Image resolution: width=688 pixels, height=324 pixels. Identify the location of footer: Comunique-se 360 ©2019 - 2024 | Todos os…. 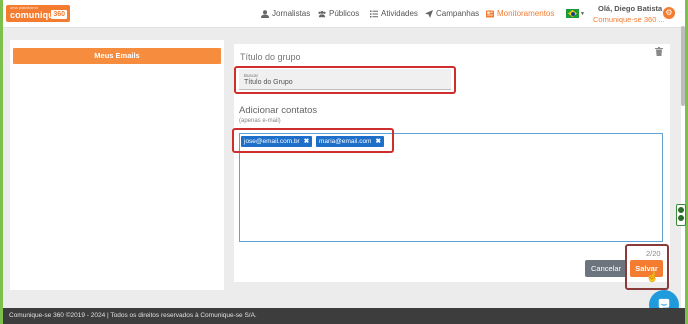
(344, 316).